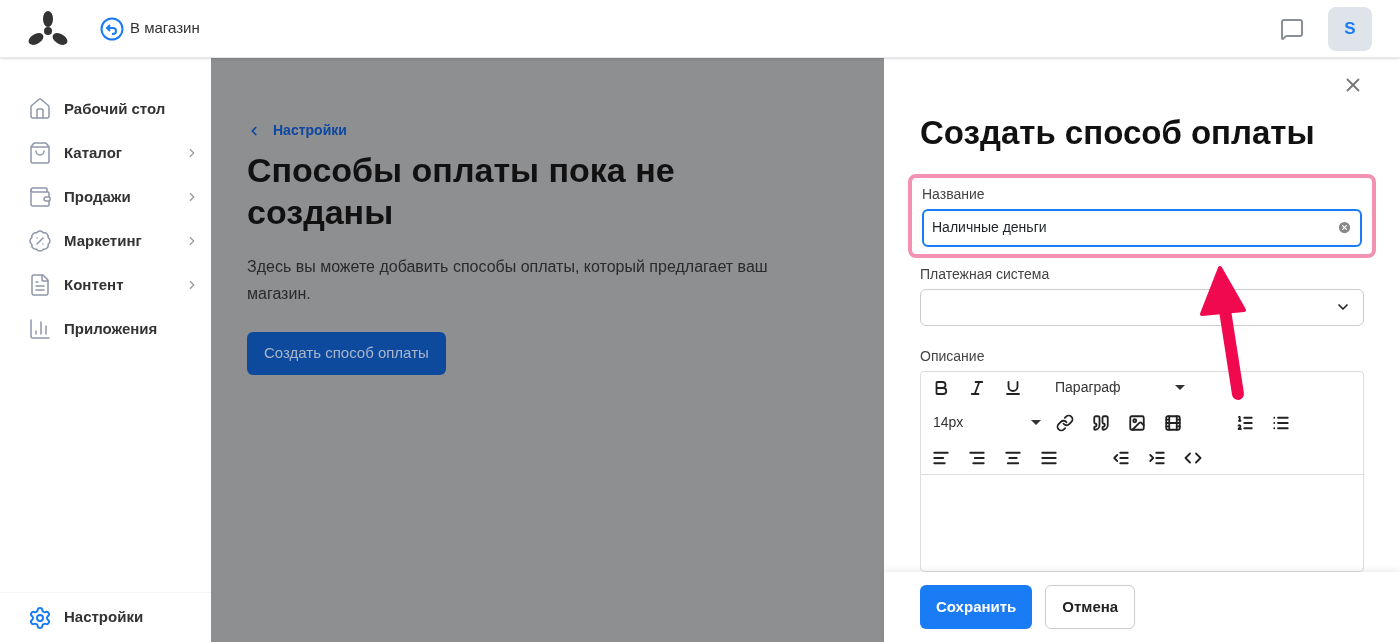 Image resolution: width=1400 pixels, height=642 pixels. What do you see at coordinates (40, 617) in the screenshot?
I see `gear-icon` at bounding box center [40, 617].